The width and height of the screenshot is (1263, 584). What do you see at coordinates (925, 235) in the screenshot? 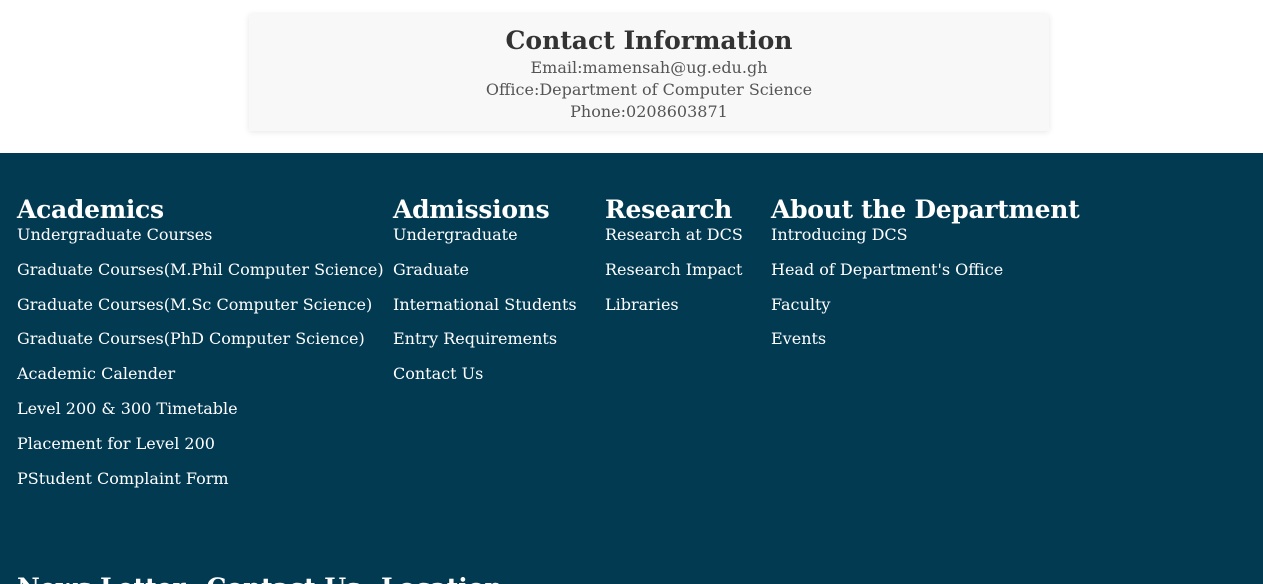
I see `footer-link-introducing-dcs: Introducing DCS` at bounding box center [925, 235].